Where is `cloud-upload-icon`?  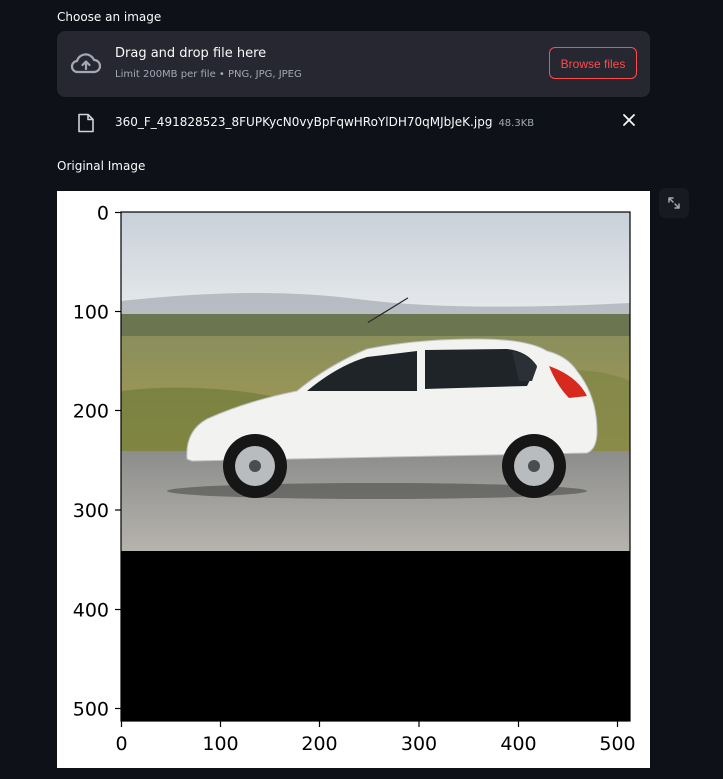 cloud-upload-icon is located at coordinates (86, 63).